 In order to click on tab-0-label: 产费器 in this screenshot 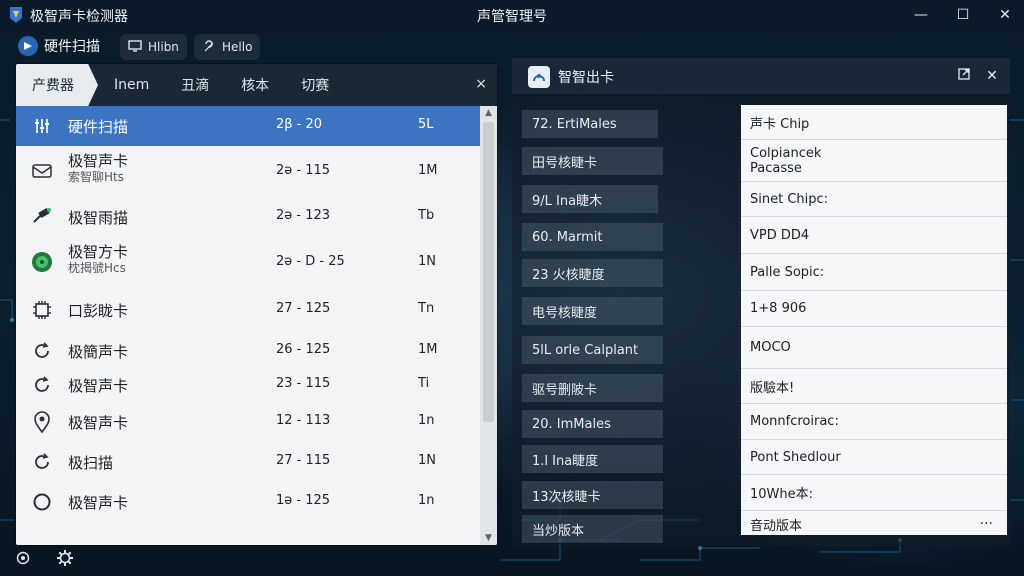, I will do `click(53, 86)`.